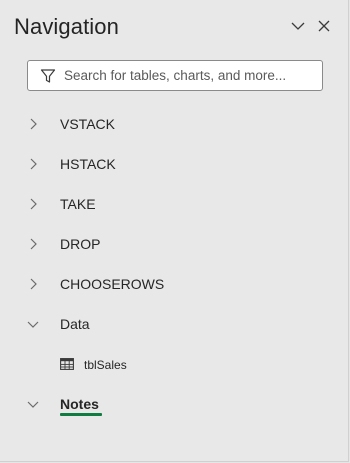  What do you see at coordinates (87, 124) in the screenshot?
I see `tree-item-label: VSTACK` at bounding box center [87, 124].